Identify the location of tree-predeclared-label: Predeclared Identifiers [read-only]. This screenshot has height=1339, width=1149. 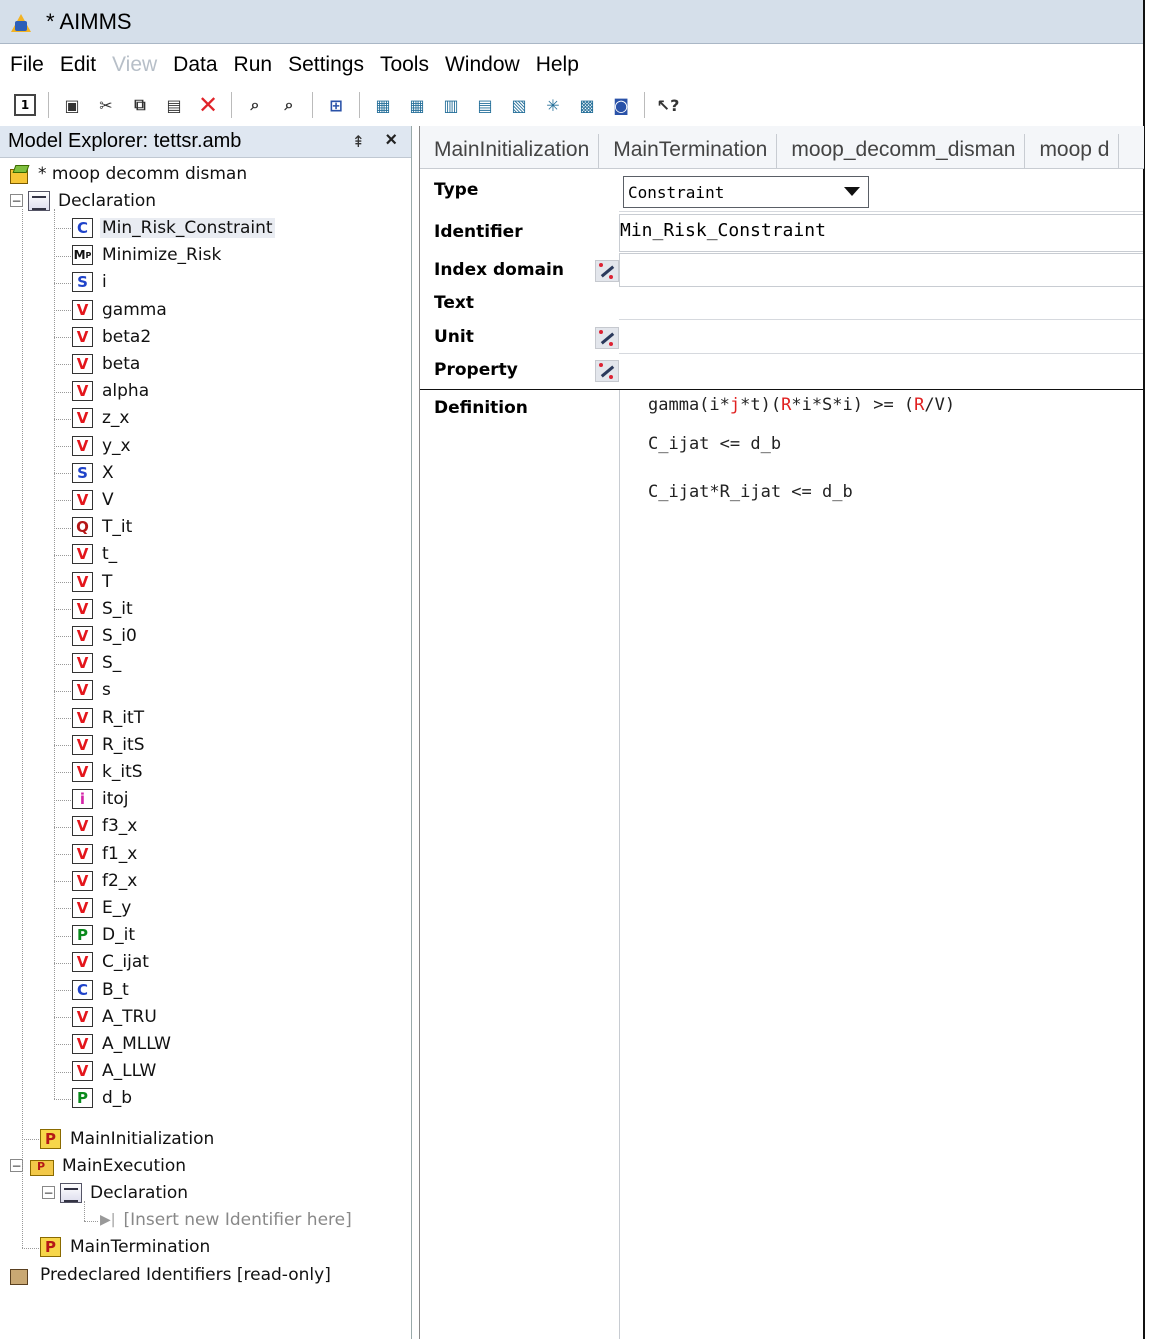
(185, 1274).